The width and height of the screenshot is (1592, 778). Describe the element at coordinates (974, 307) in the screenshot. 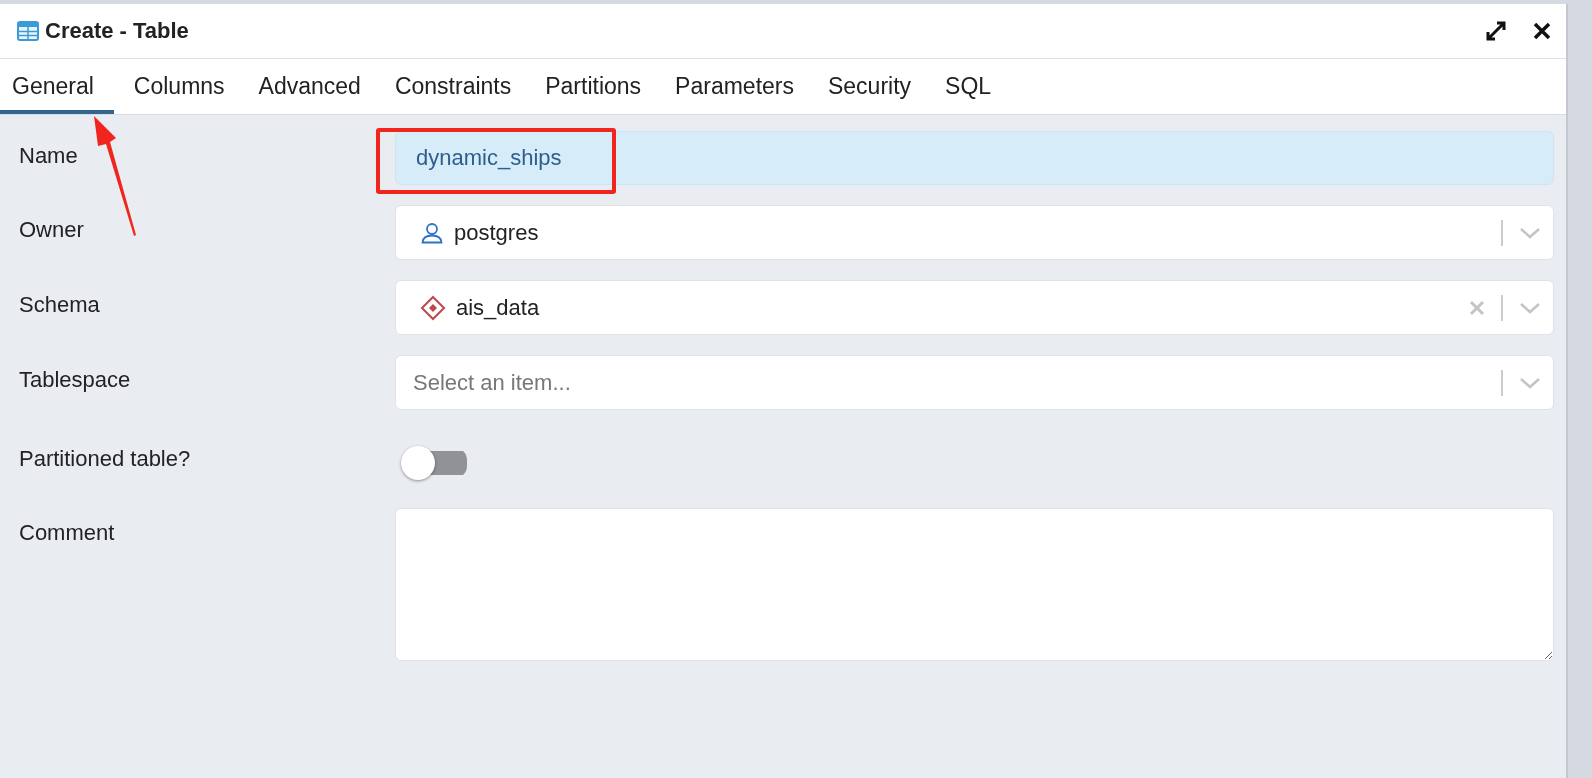

I see `select-field: ais_data` at that location.